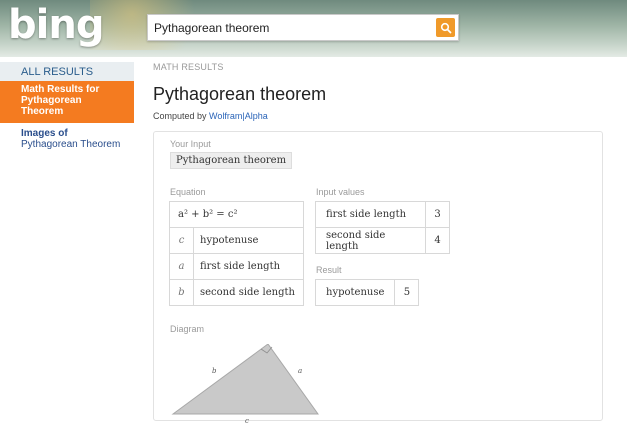 Image resolution: width=627 pixels, height=426 pixels. What do you see at coordinates (181, 116) in the screenshot?
I see `computed-by-label: Computed by` at bounding box center [181, 116].